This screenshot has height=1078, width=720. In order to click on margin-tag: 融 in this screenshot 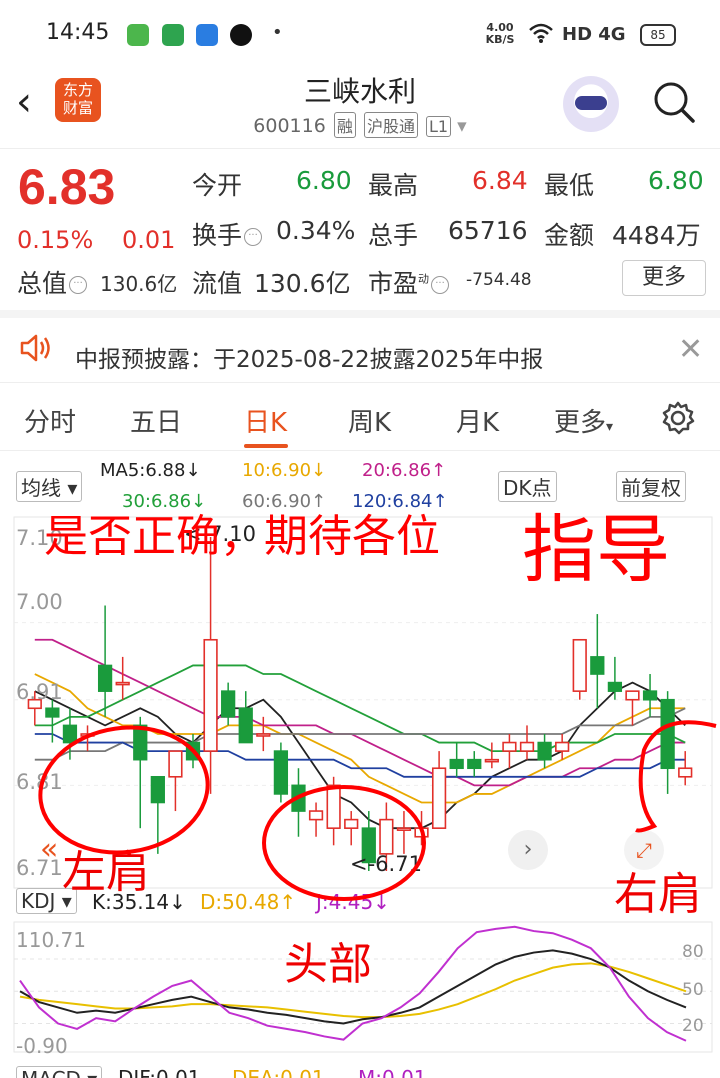, I will do `click(344, 125)`.